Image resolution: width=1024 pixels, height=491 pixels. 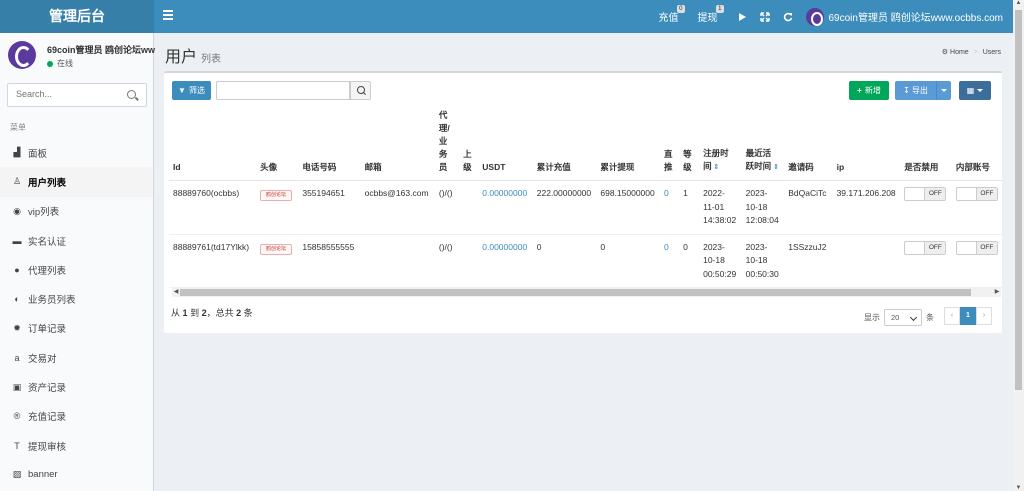 I want to click on horizontal-scrollbar: ◀ ▶, so click(x=586, y=292).